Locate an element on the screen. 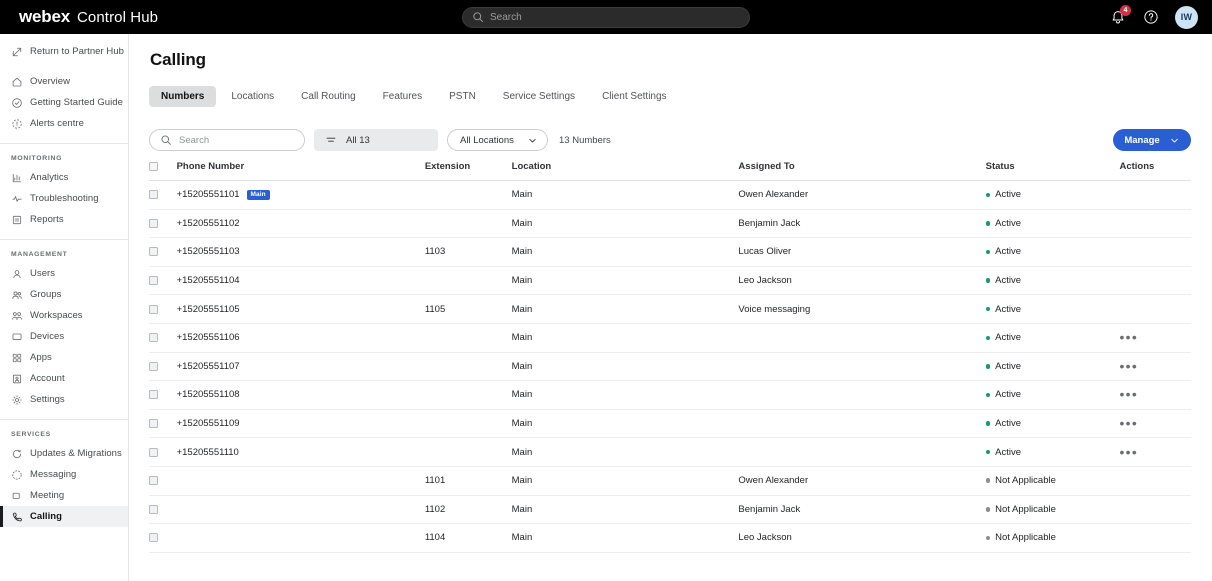  sidebar-item-label: Troubleshooting is located at coordinates (64, 198).